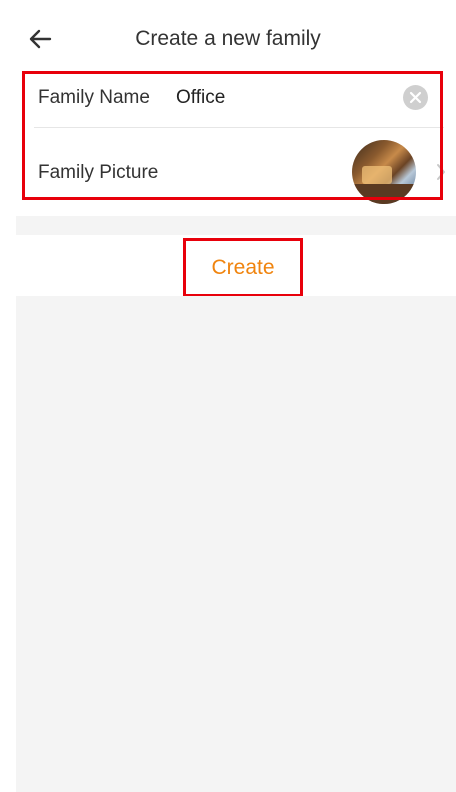  Describe the element at coordinates (377, 175) in the screenshot. I see `avatar-light` at that location.